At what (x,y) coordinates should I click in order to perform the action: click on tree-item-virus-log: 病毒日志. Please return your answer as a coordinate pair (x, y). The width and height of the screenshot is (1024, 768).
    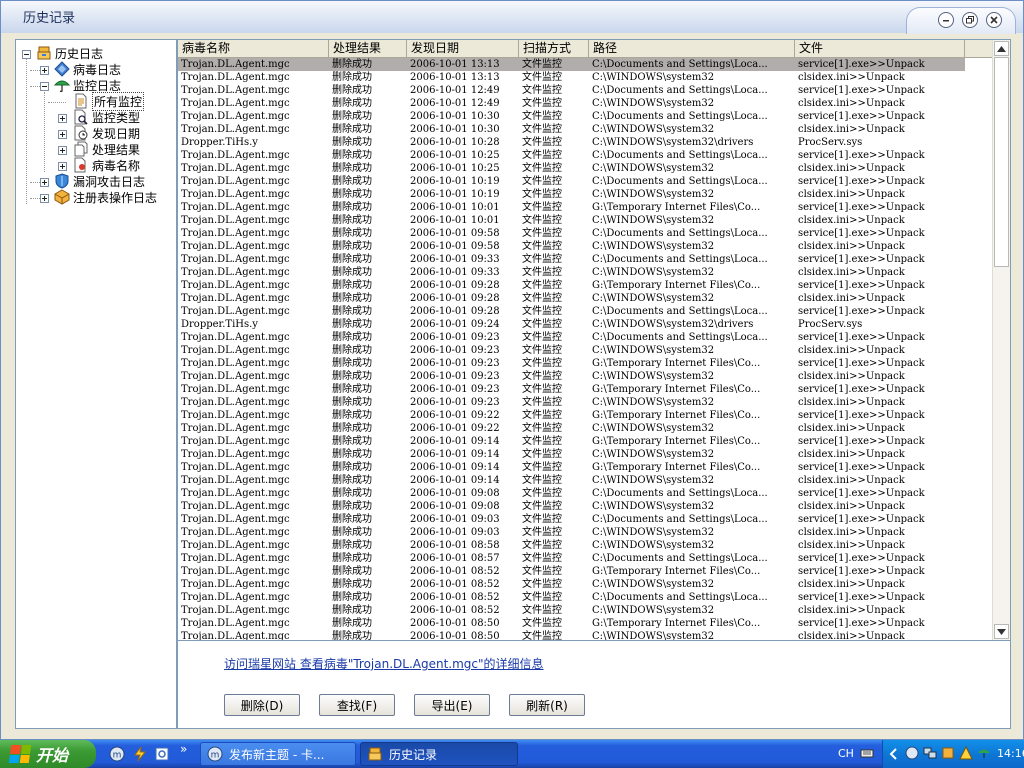
    Looking at the image, I should click on (87, 69).